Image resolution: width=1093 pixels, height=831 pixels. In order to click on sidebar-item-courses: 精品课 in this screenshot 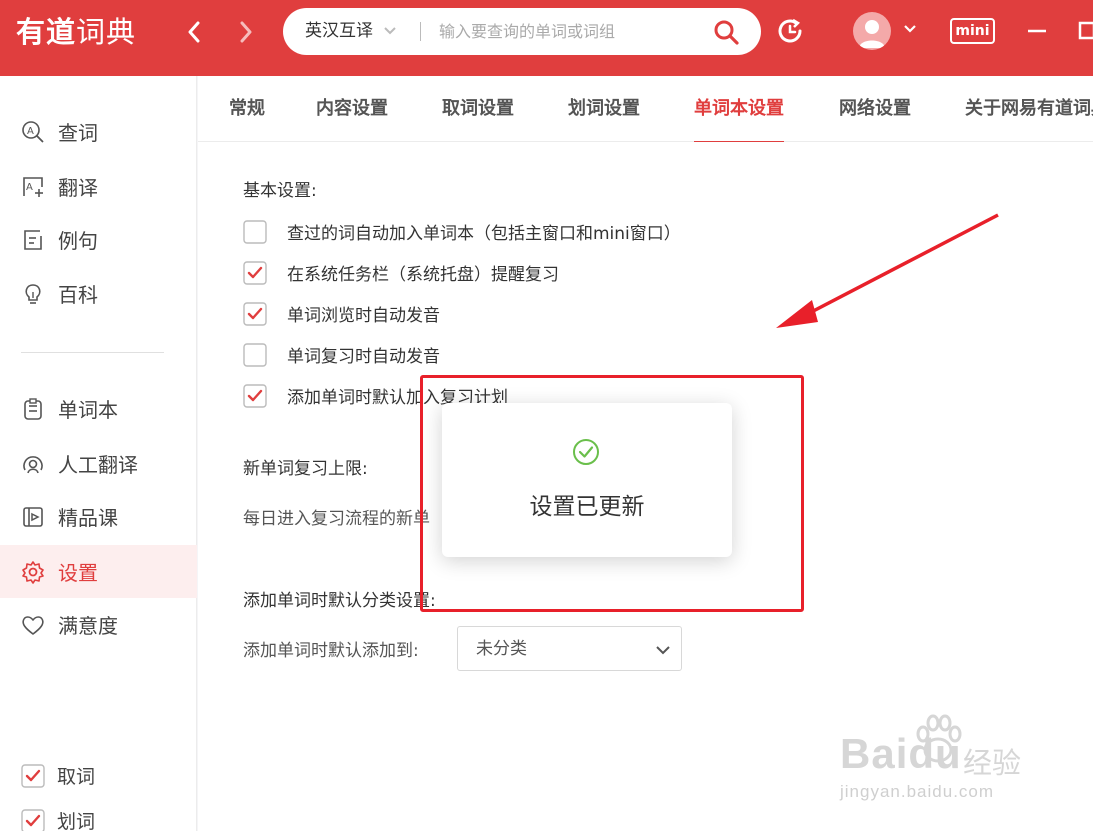, I will do `click(98, 516)`.